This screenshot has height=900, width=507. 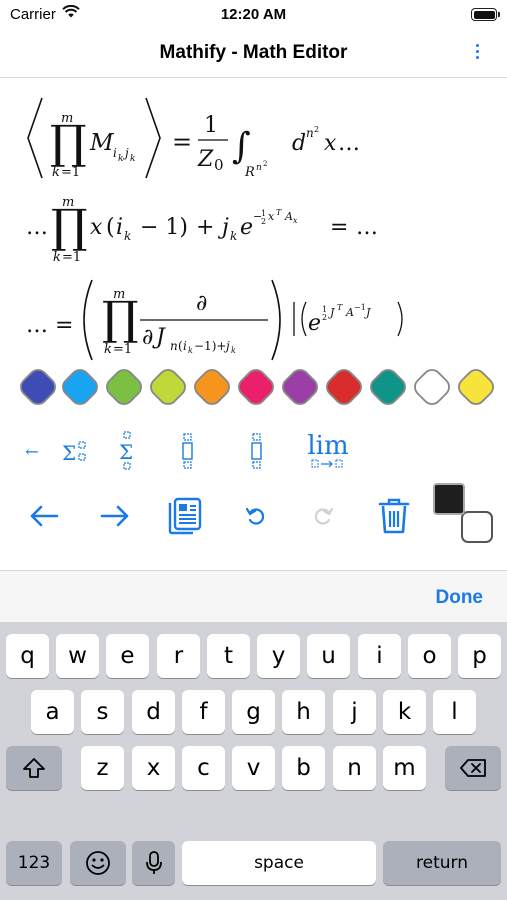 What do you see at coordinates (476, 387) in the screenshot?
I see `color-swatch-yellow` at bounding box center [476, 387].